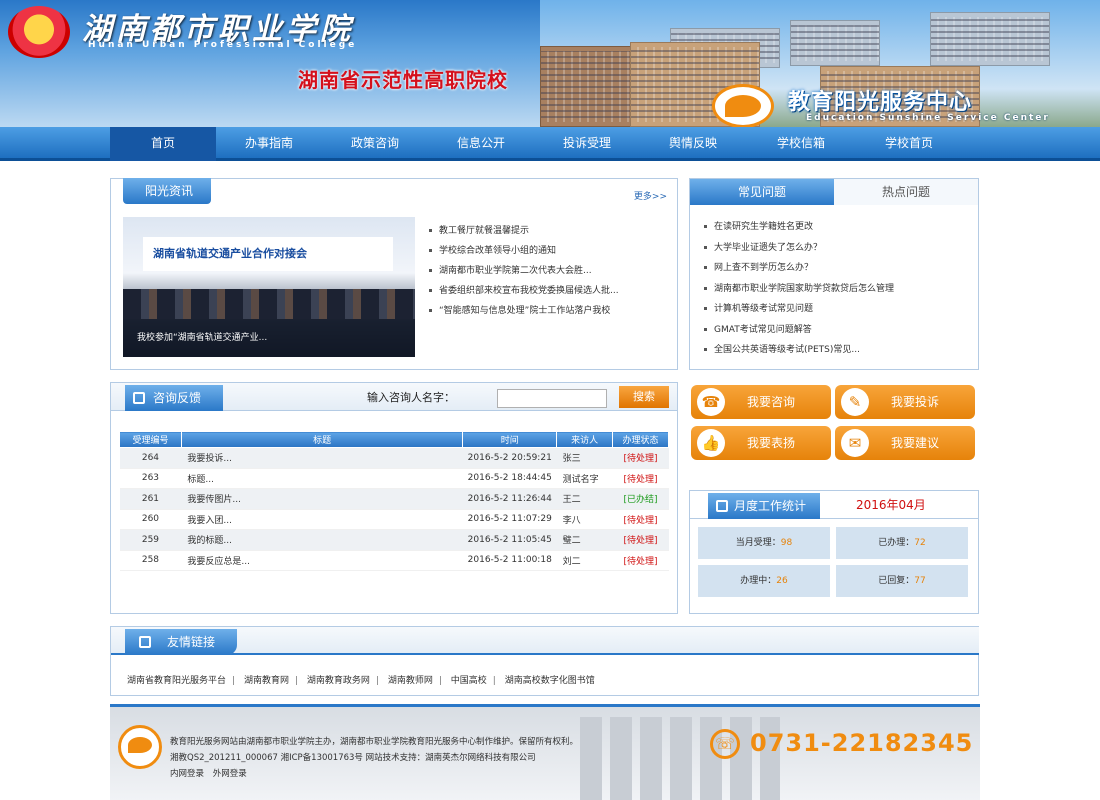 The width and height of the screenshot is (1100, 800). What do you see at coordinates (375, 144) in the screenshot?
I see `nav-item-policy: 政策咨询` at bounding box center [375, 144].